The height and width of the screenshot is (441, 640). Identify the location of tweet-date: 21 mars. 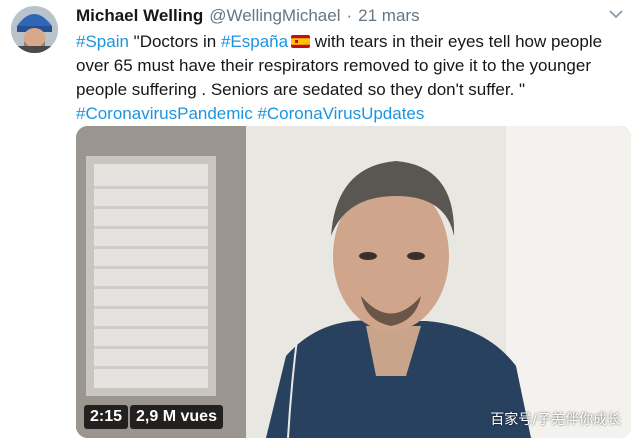
(388, 16).